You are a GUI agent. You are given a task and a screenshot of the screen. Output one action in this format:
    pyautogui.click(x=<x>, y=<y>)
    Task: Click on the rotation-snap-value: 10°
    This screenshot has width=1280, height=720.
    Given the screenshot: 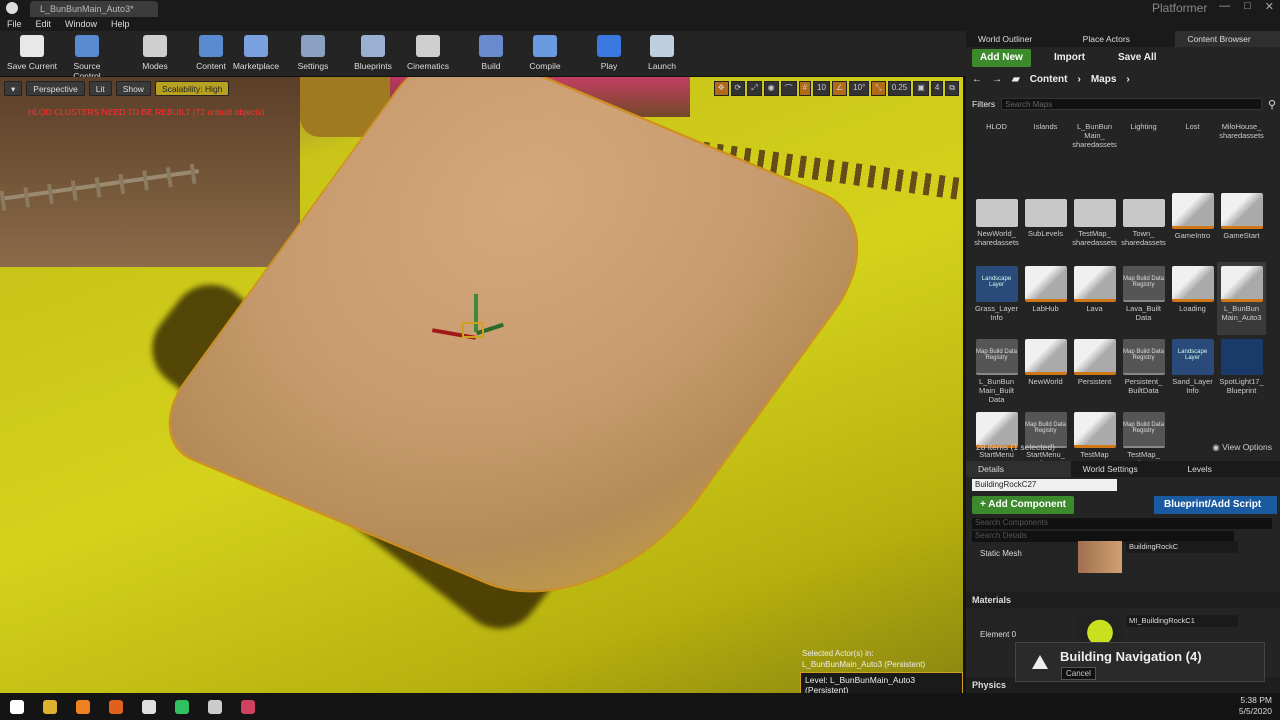 What is the action you would take?
    pyautogui.click(x=859, y=88)
    